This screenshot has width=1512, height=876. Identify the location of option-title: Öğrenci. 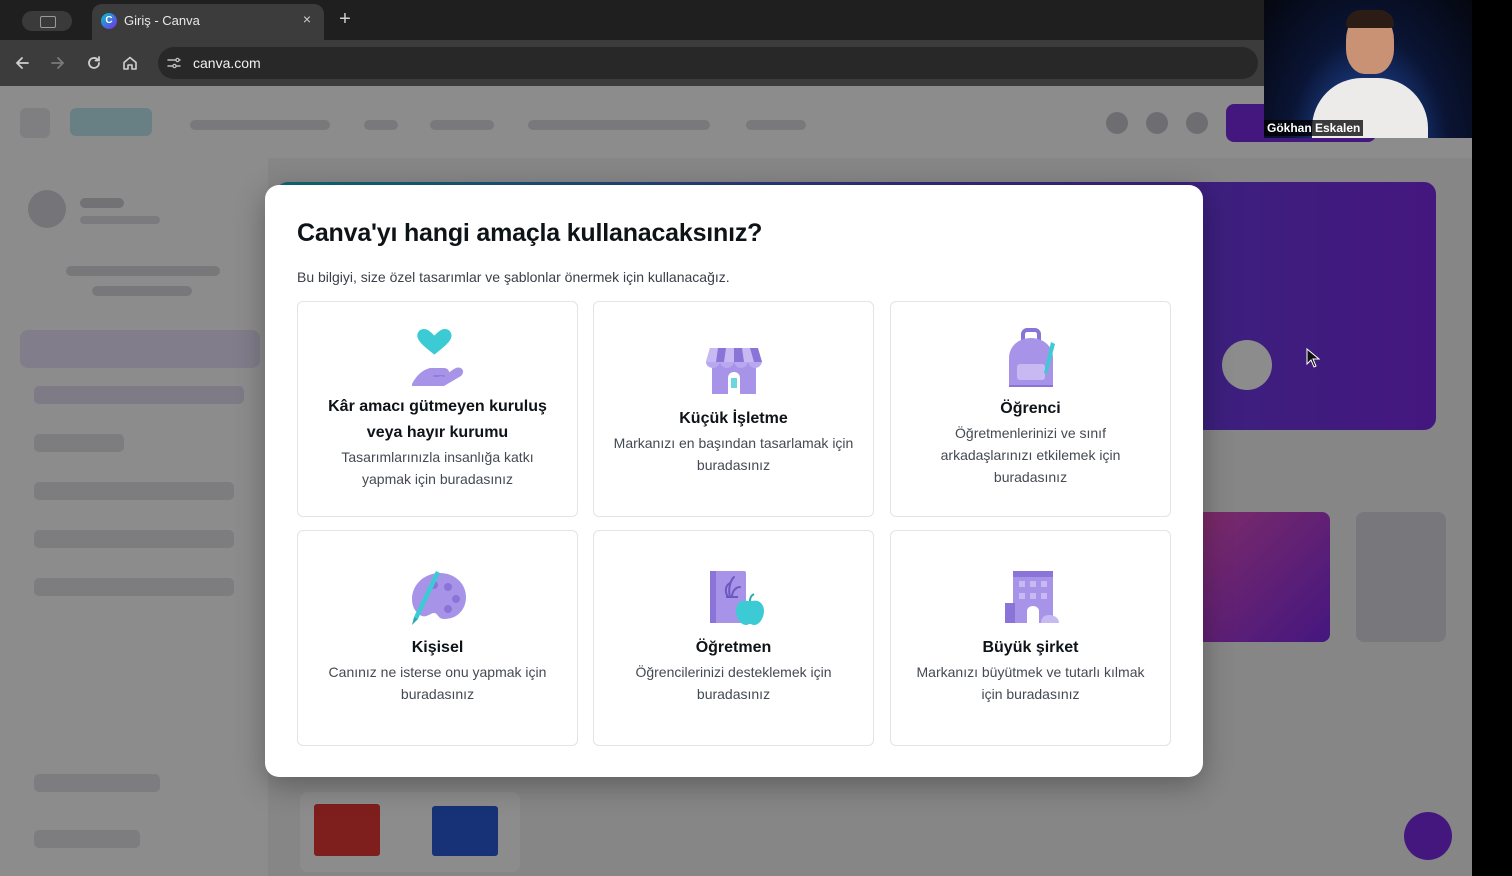
(1030, 408).